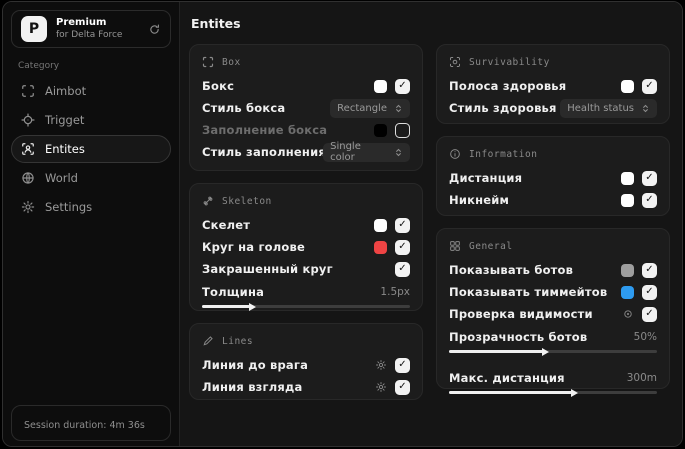 Image resolution: width=685 pixels, height=449 pixels. What do you see at coordinates (511, 270) in the screenshot?
I see `setting-label: Показывать ботов` at bounding box center [511, 270].